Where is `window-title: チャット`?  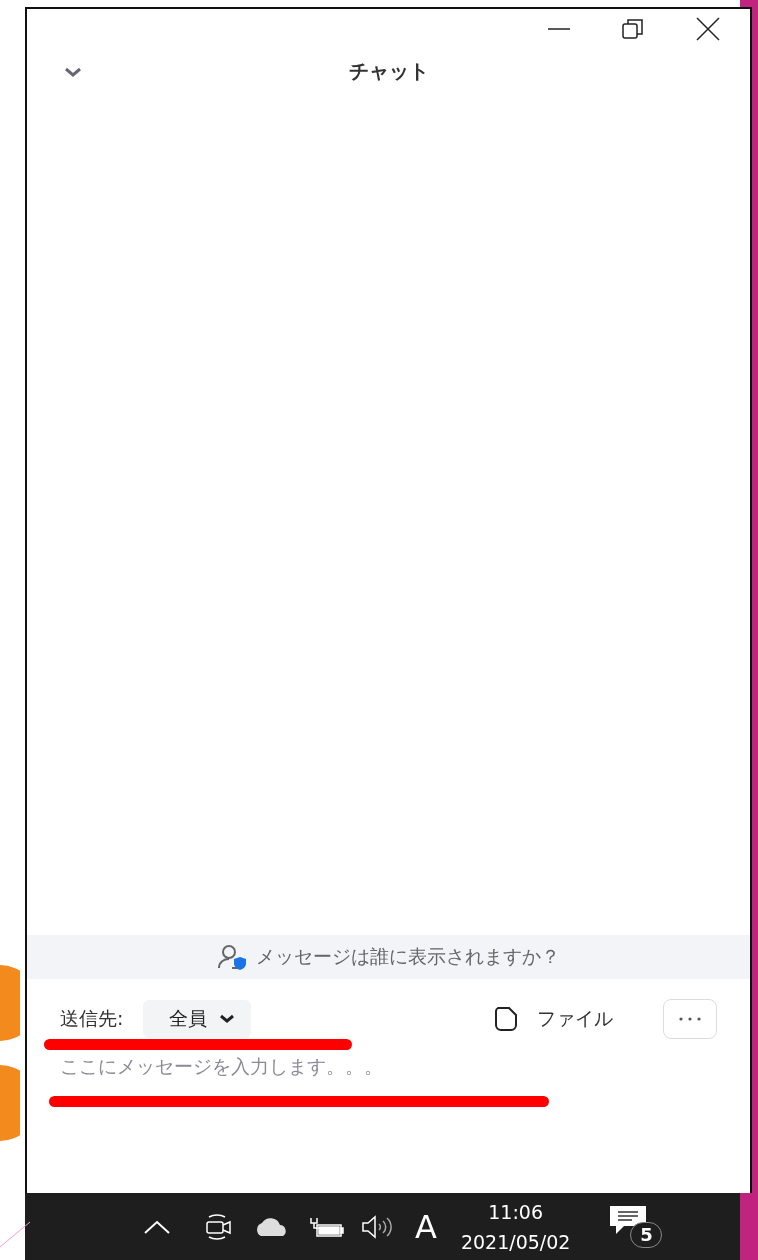
window-title: チャット is located at coordinates (388, 71).